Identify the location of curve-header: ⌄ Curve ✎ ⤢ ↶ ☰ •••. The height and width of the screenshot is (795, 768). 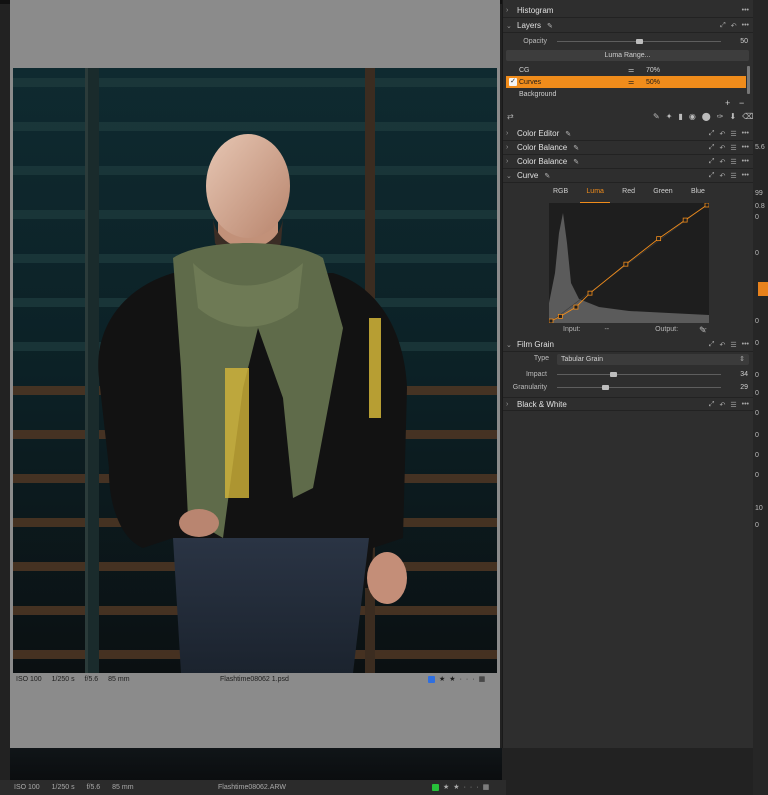
(628, 176).